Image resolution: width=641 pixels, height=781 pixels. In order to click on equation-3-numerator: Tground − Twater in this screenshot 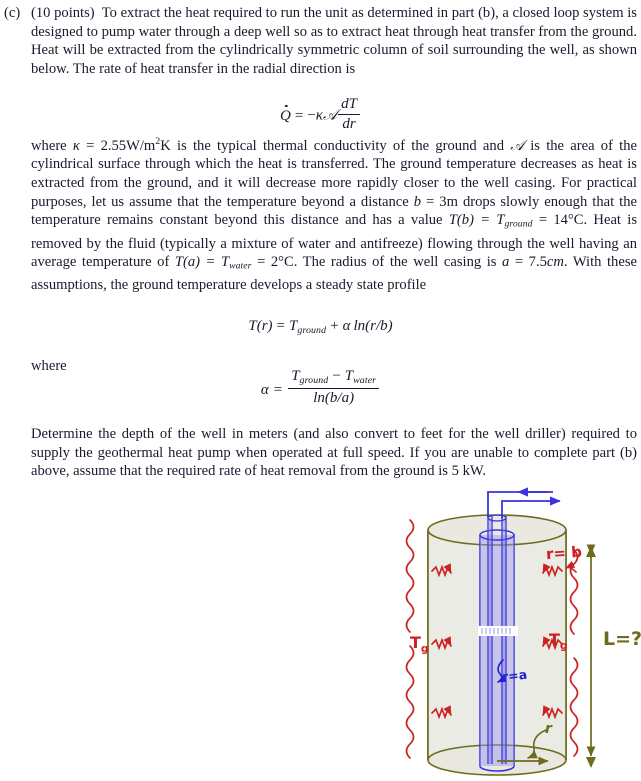, I will do `click(334, 378)`.